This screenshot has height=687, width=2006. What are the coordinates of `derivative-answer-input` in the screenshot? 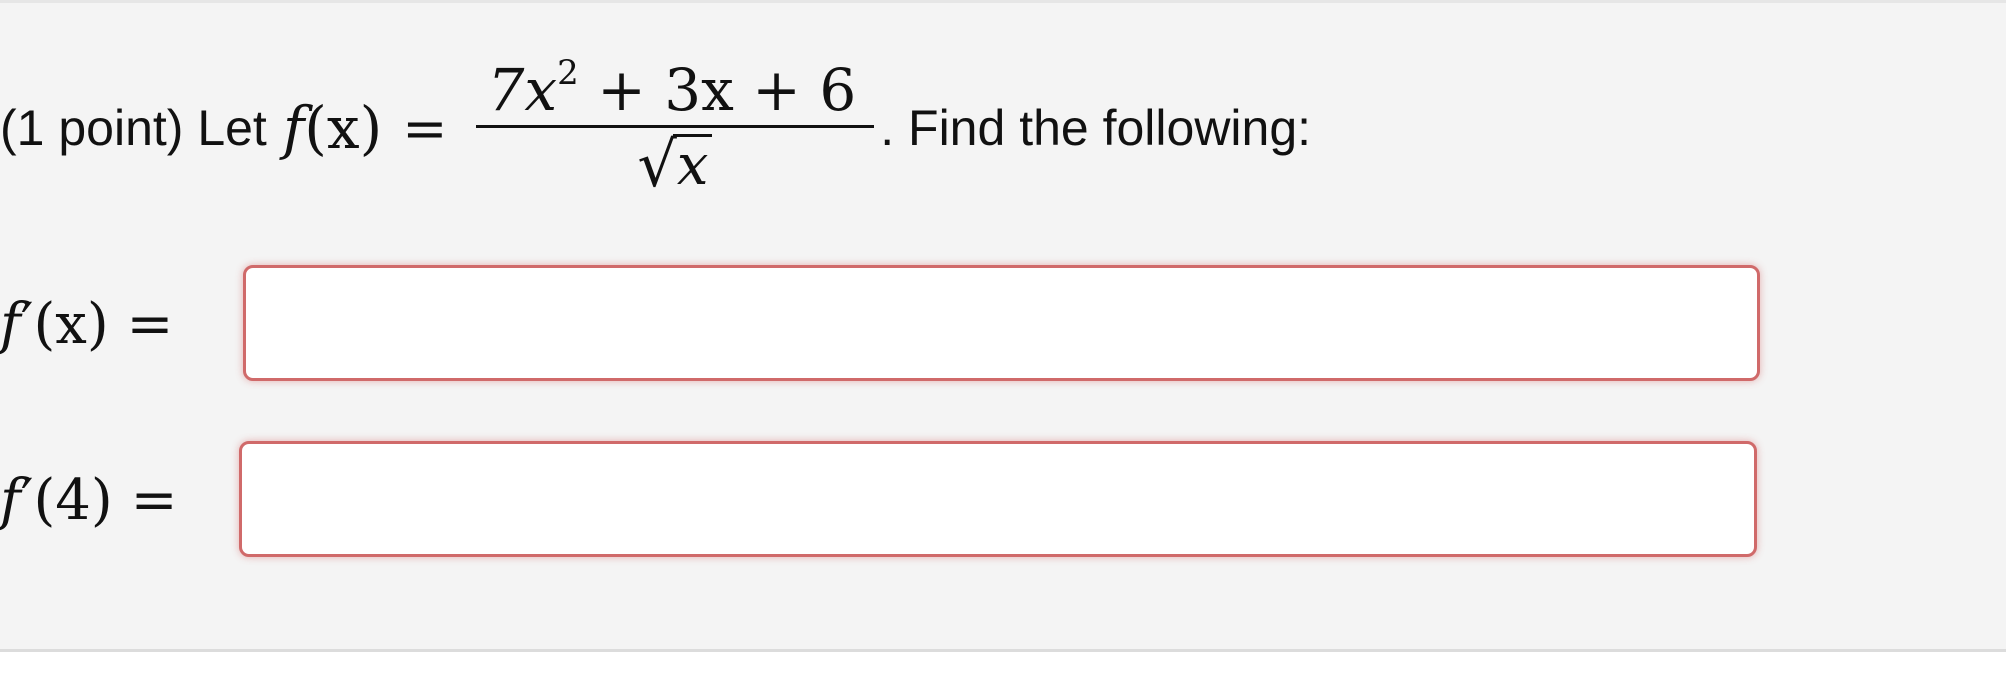 It's located at (1001, 323).